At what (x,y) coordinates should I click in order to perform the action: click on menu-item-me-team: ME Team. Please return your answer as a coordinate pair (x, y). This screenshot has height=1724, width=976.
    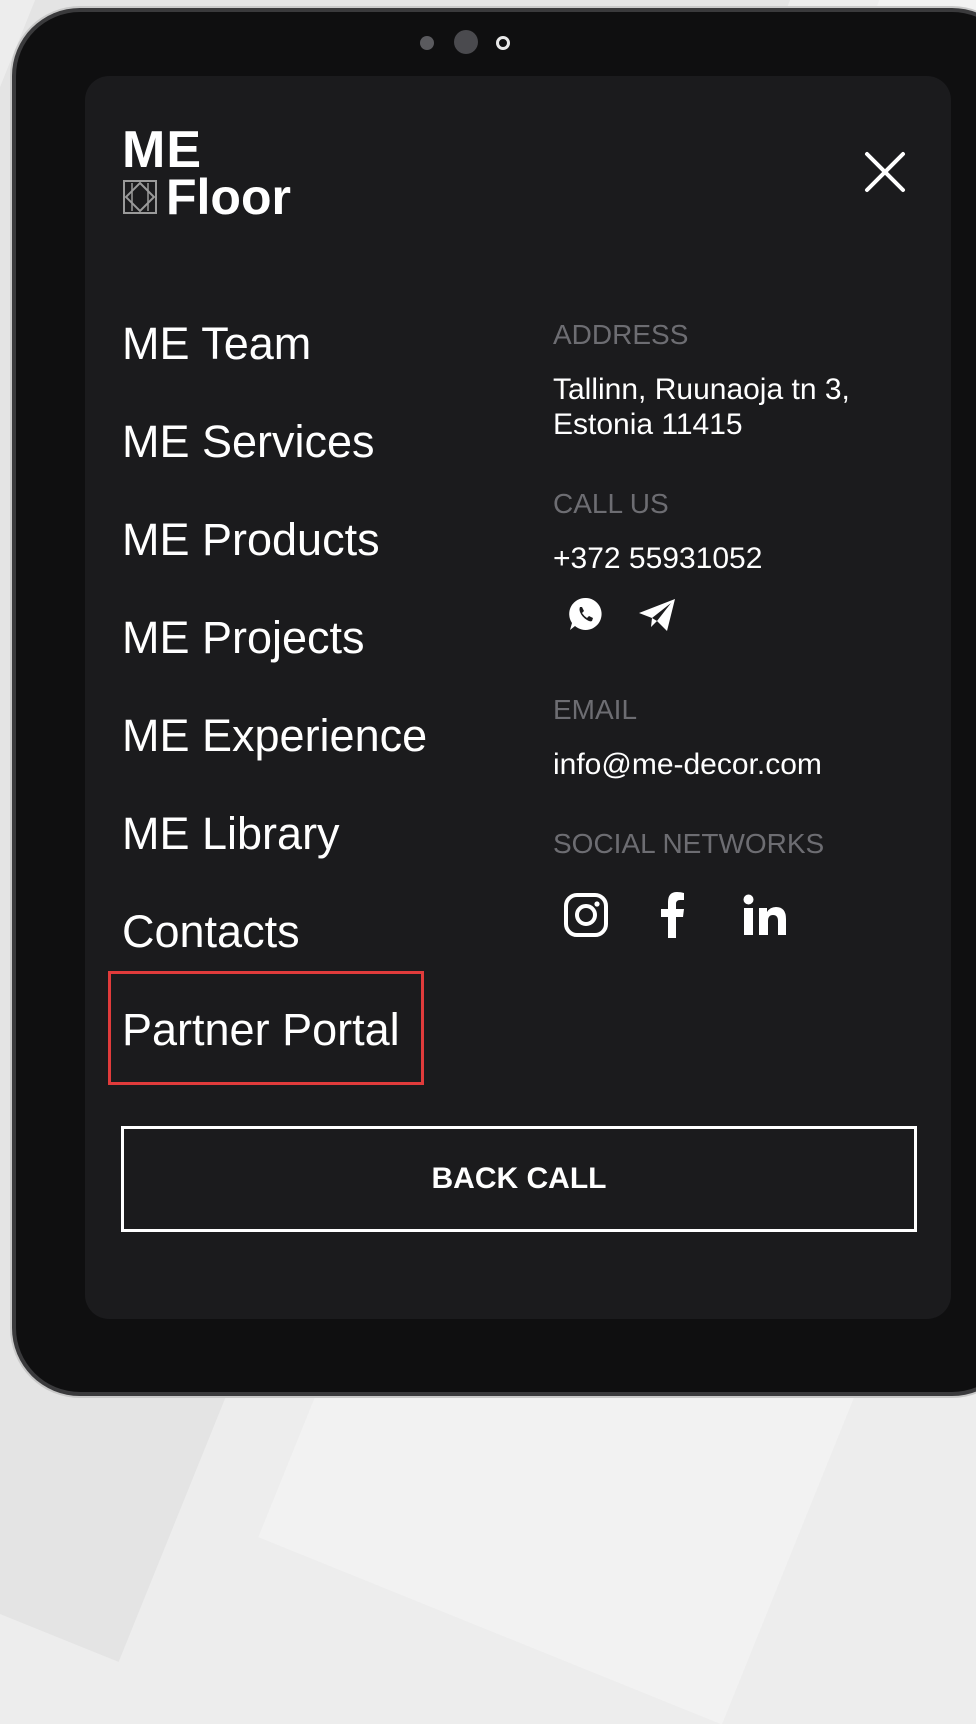
    Looking at the image, I should click on (274, 361).